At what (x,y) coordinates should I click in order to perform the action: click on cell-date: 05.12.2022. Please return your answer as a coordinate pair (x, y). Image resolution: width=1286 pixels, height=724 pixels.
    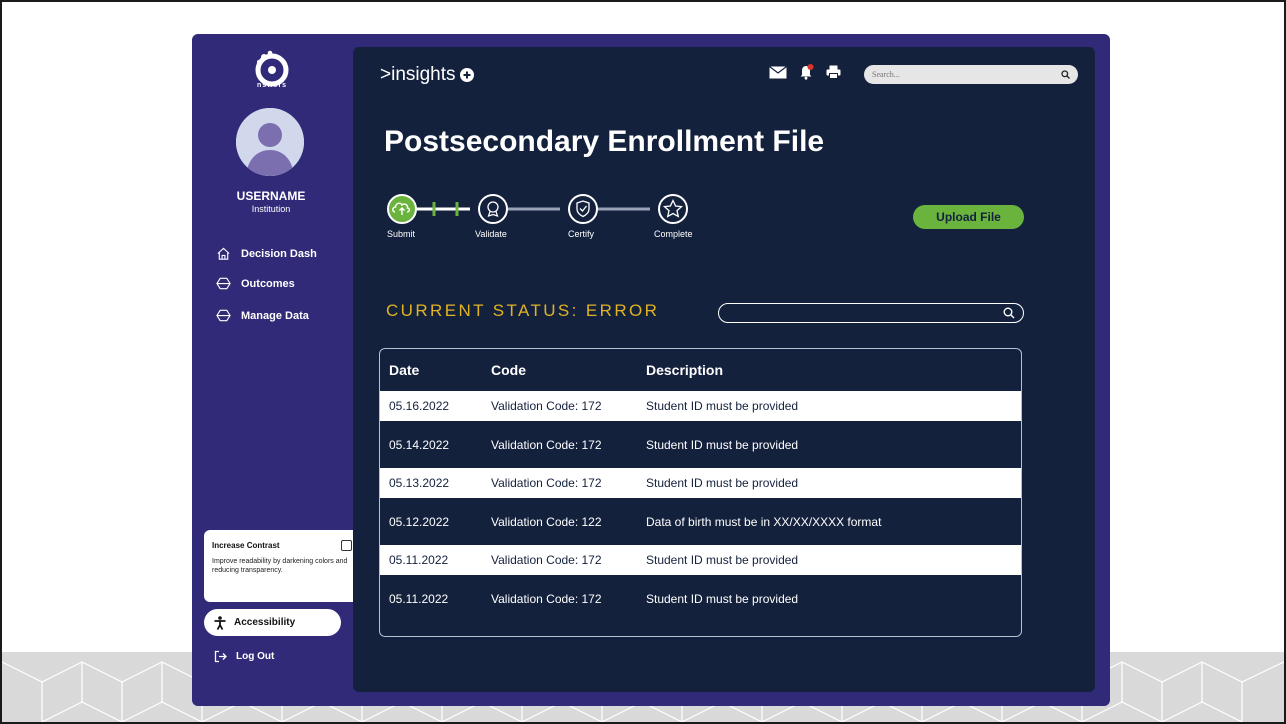
    Looking at the image, I should click on (419, 521).